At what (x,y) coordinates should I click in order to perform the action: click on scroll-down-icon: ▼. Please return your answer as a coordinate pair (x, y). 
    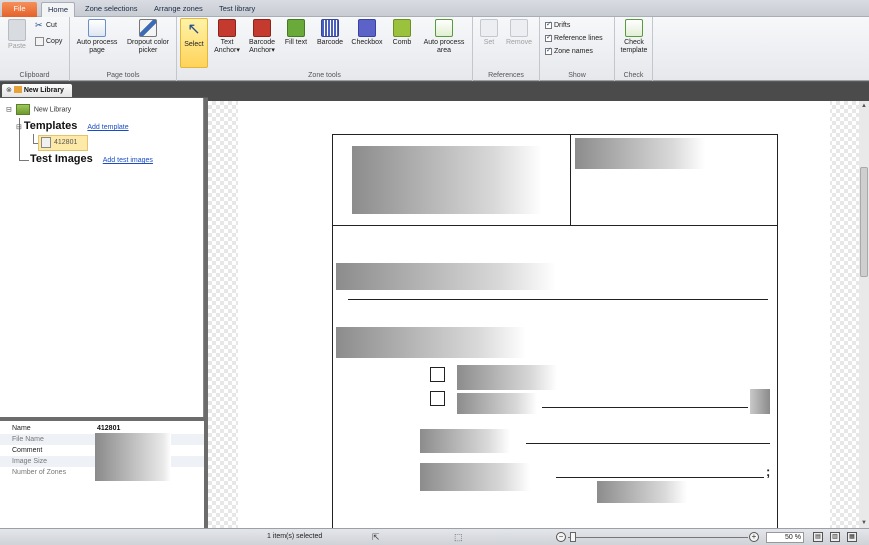
    Looking at the image, I should click on (864, 523).